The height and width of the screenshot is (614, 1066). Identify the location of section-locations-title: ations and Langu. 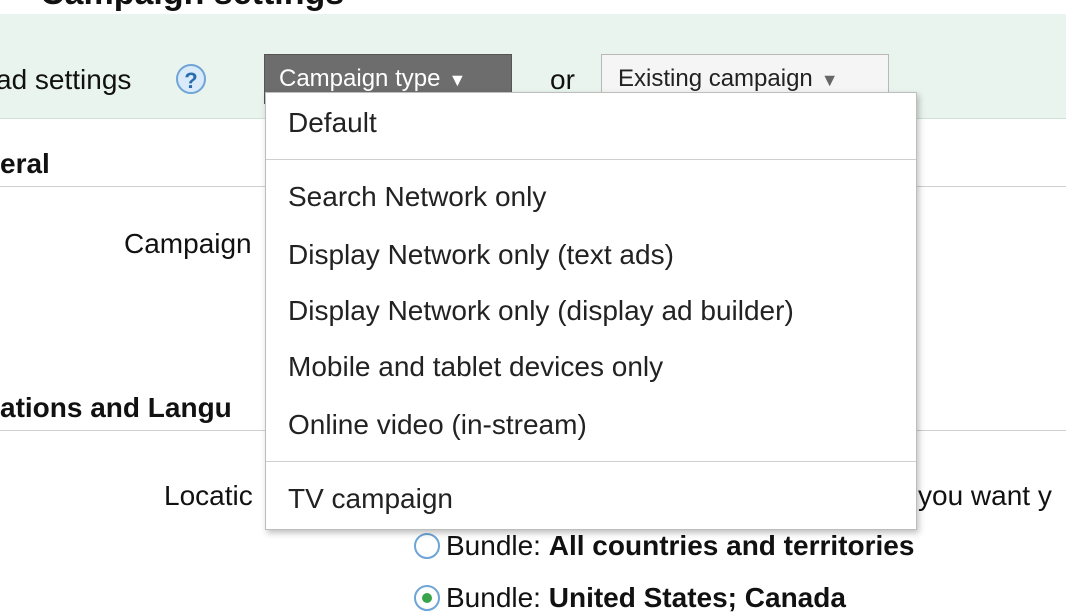
(116, 407).